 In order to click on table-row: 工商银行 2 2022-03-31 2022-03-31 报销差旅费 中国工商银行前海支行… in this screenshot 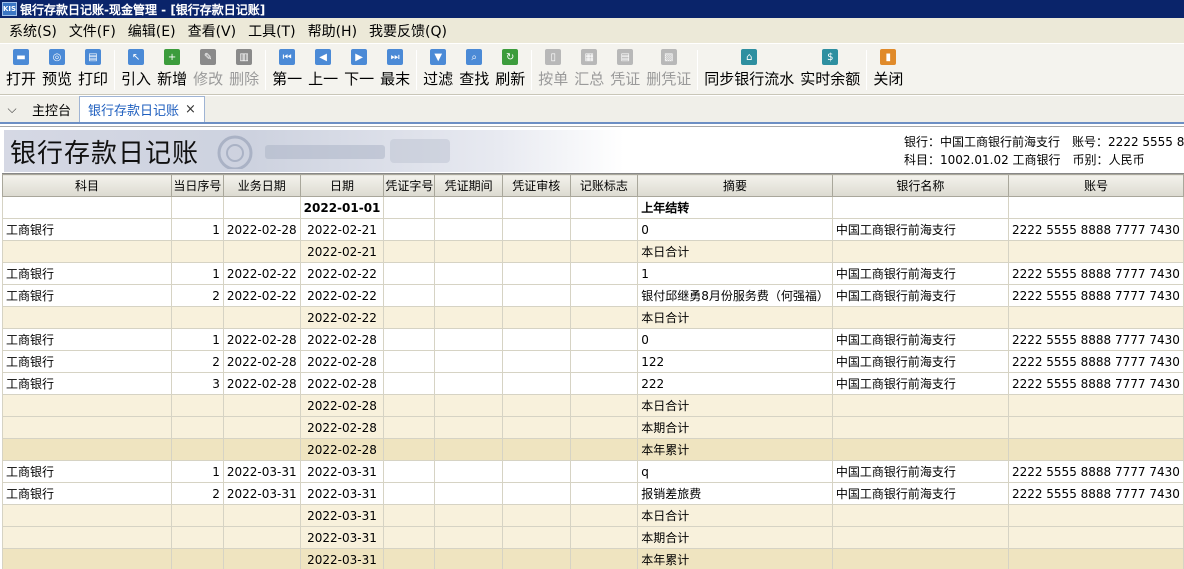, I will do `click(593, 493)`.